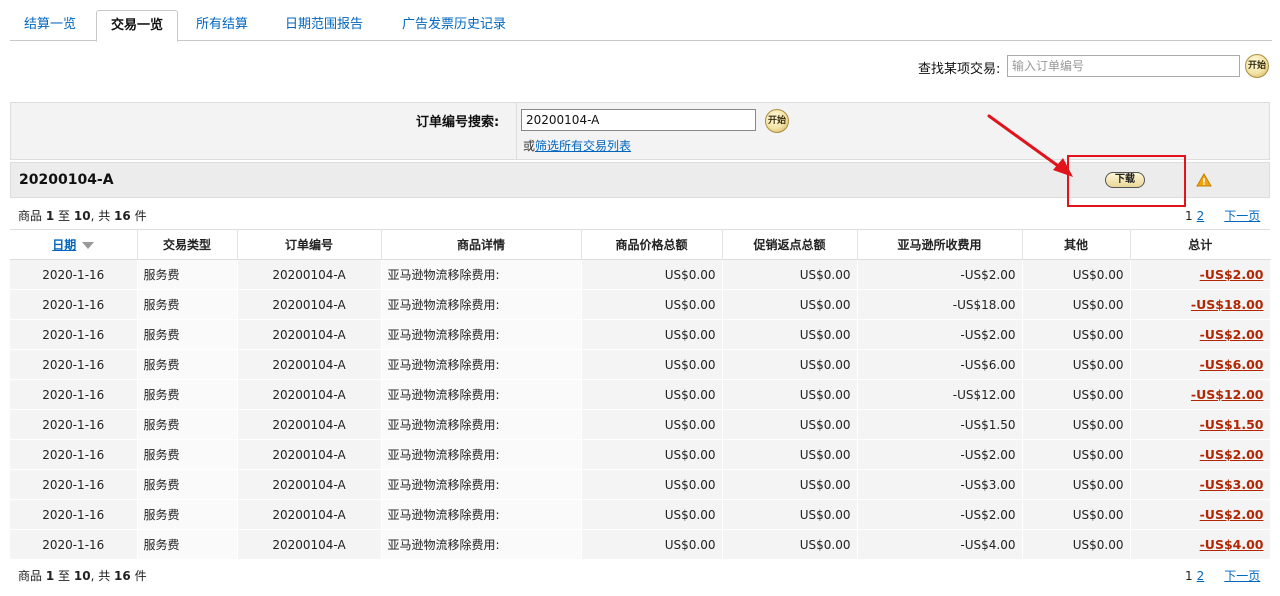 This screenshot has height=596, width=1280. What do you see at coordinates (940, 394) in the screenshot?
I see `cell-amazon-fees: -US$12.00` at bounding box center [940, 394].